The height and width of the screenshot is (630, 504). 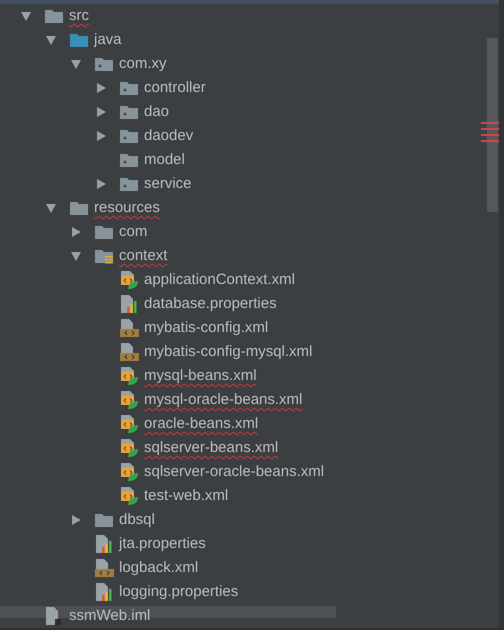 I want to click on tree-item: test-web.xml, so click(x=242, y=496).